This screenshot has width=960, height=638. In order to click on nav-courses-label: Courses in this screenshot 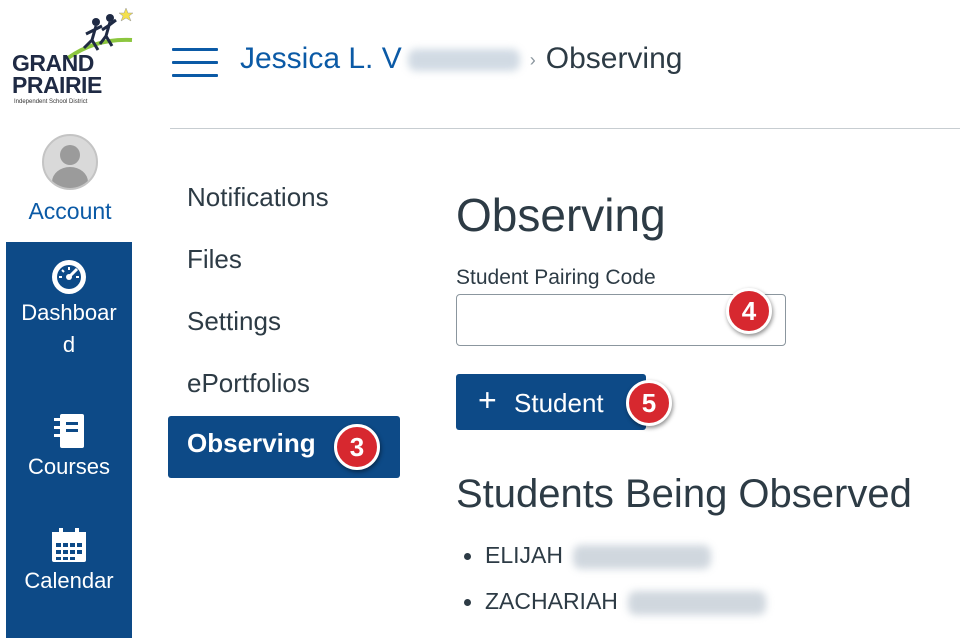, I will do `click(69, 466)`.